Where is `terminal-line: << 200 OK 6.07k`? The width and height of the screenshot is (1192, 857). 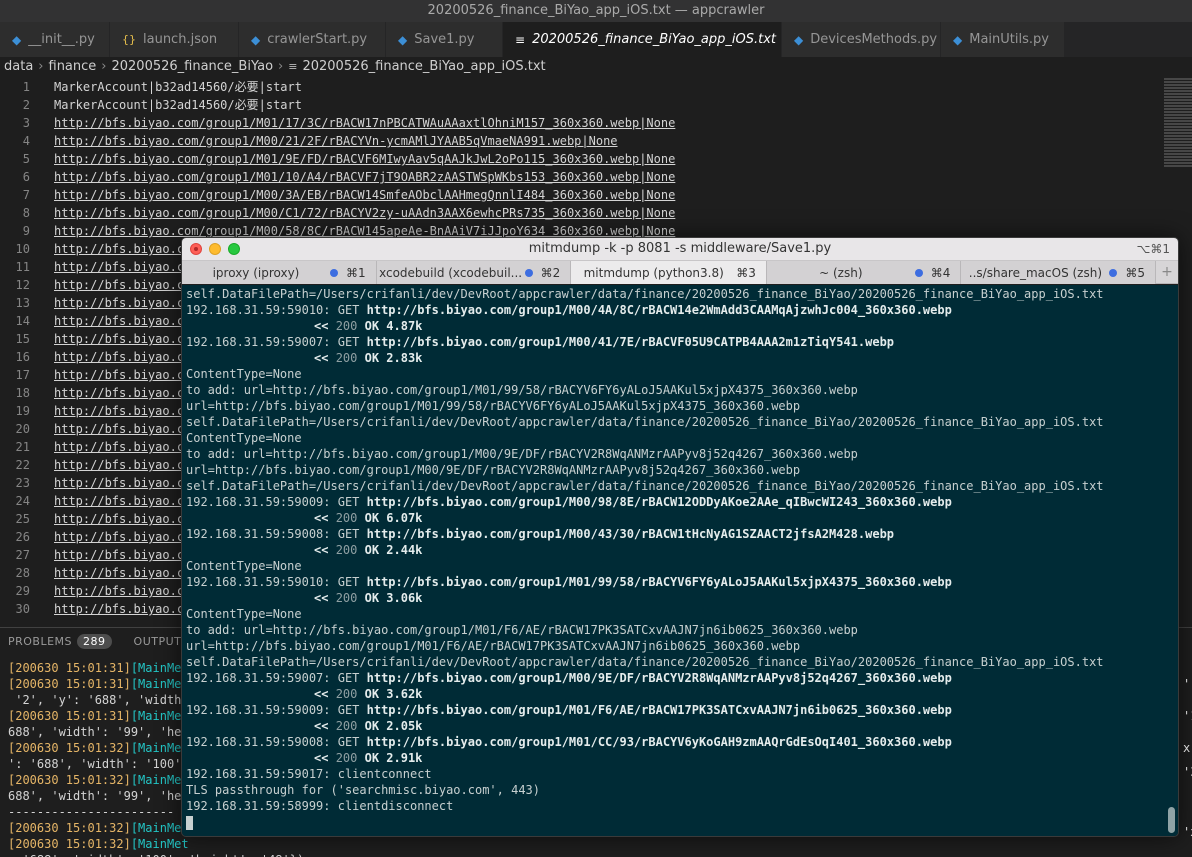 terminal-line: << 200 OK 6.07k is located at coordinates (368, 518).